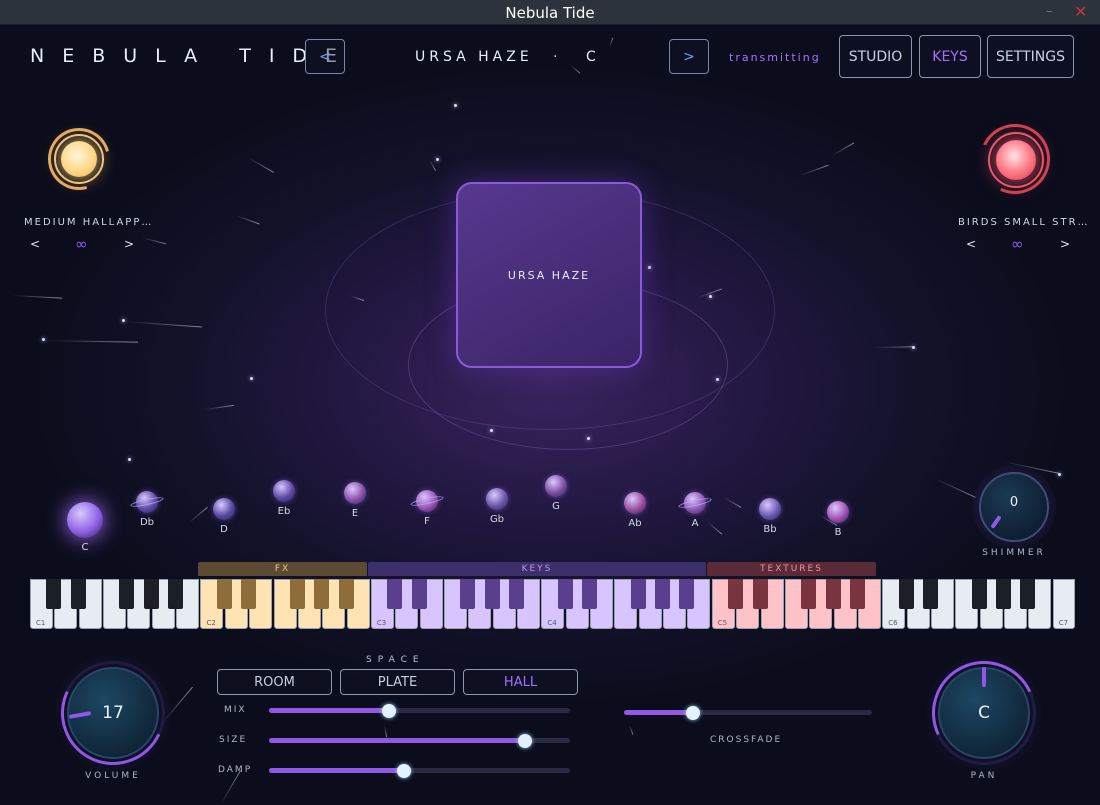 This screenshot has height=805, width=1100. What do you see at coordinates (284, 491) in the screenshot?
I see `note-planet-eb` at bounding box center [284, 491].